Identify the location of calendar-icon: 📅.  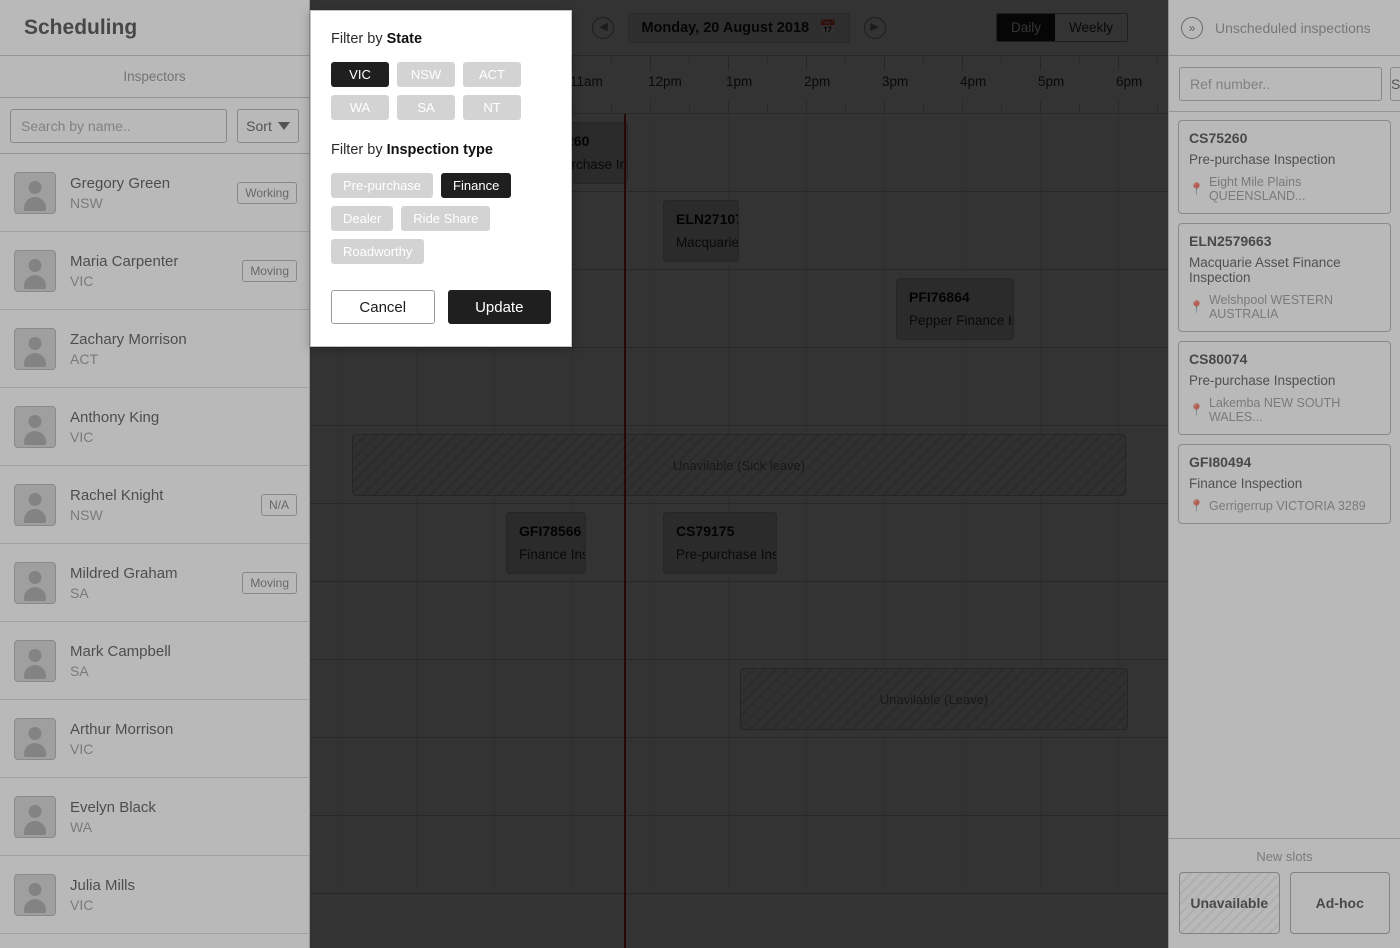
(828, 27).